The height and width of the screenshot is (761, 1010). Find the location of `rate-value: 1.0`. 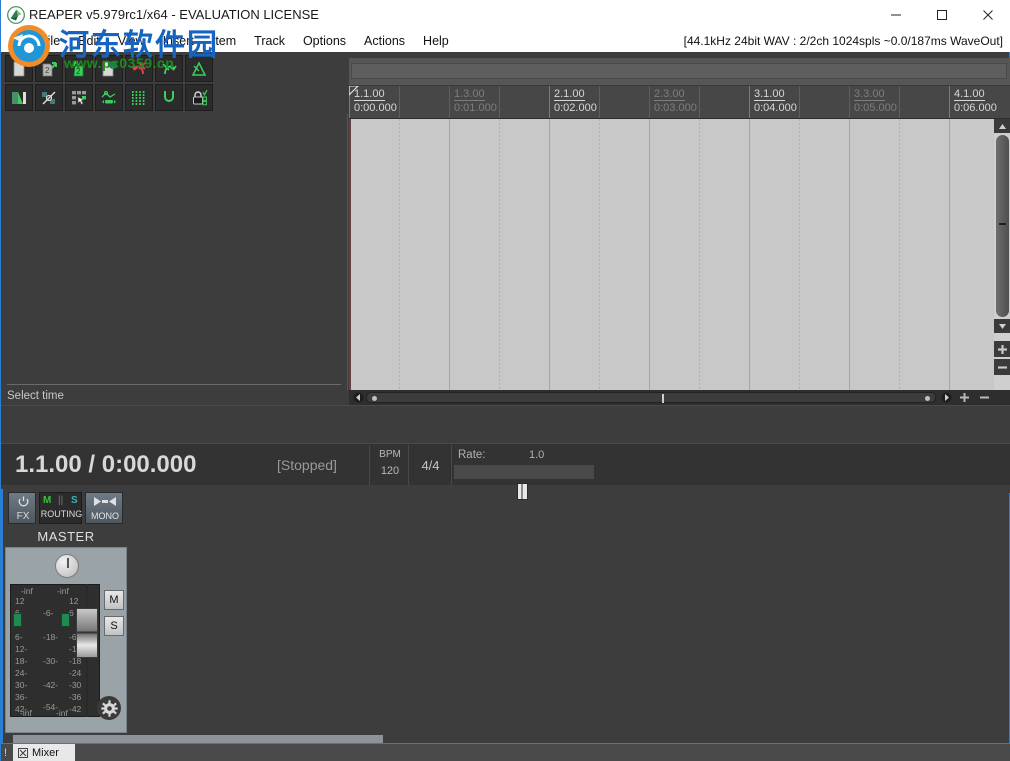

rate-value: 1.0 is located at coordinates (536, 455).